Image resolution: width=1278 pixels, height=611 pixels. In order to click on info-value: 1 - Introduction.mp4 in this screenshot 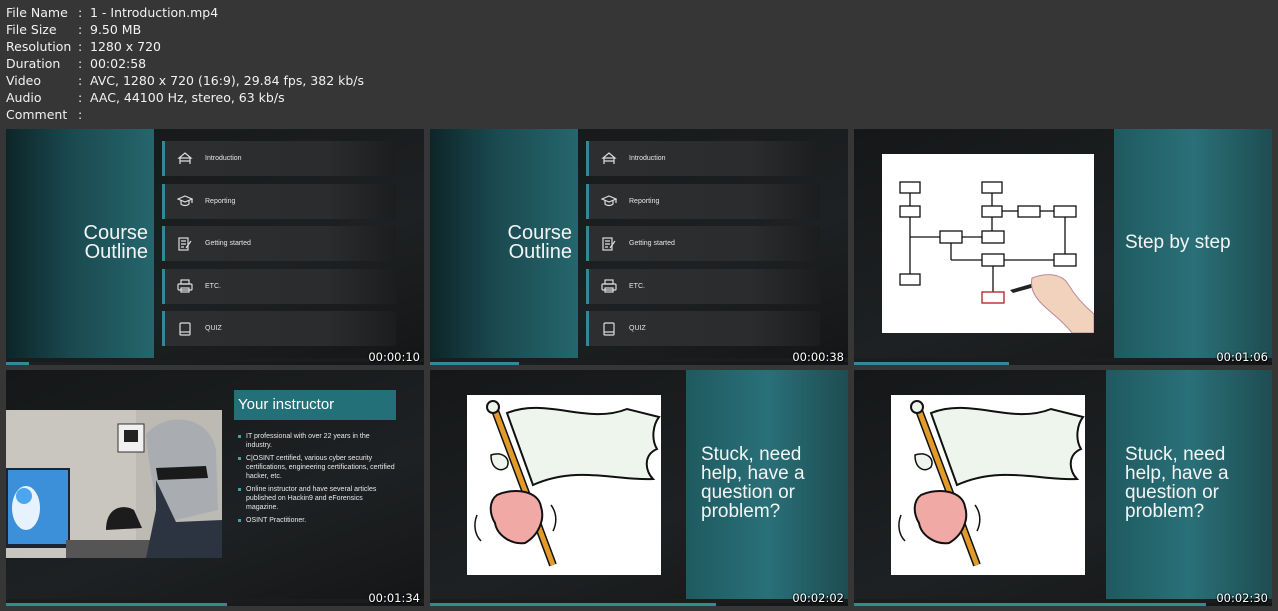, I will do `click(154, 12)`.